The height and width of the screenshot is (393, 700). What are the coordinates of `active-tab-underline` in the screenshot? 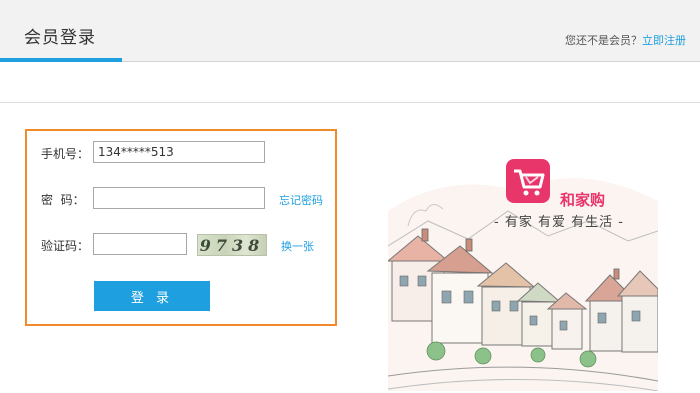 It's located at (61, 60).